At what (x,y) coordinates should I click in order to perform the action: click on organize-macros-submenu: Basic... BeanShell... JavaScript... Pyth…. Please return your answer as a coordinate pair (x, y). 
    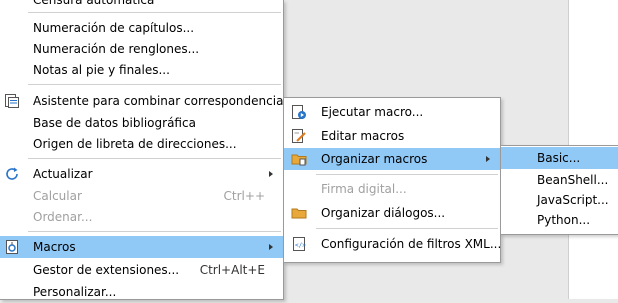
    Looking at the image, I should click on (559, 190).